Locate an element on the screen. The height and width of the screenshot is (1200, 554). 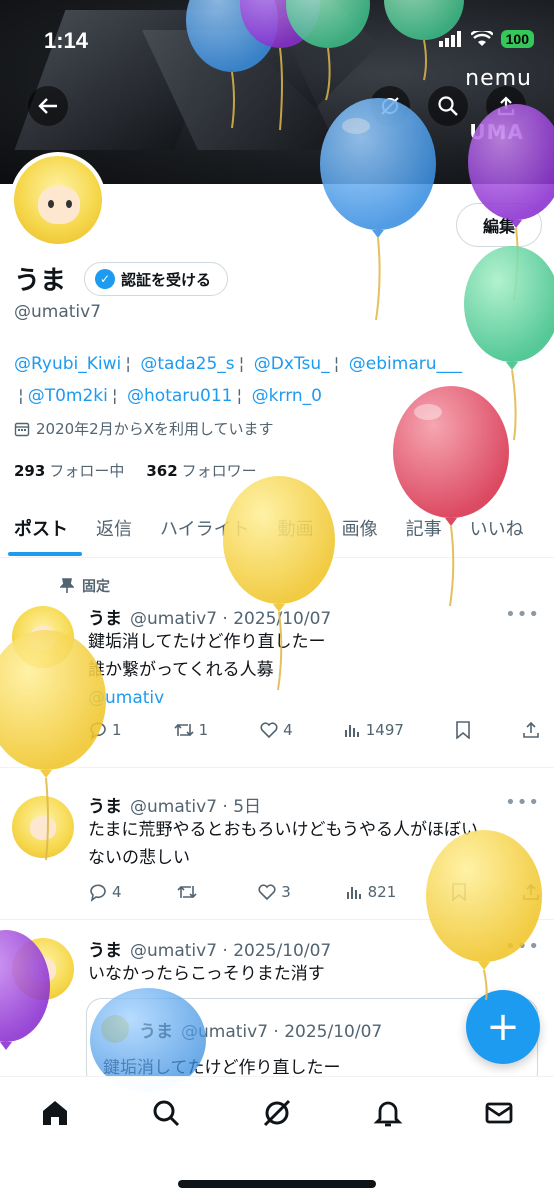
nav-search is located at coordinates (166, 1115).